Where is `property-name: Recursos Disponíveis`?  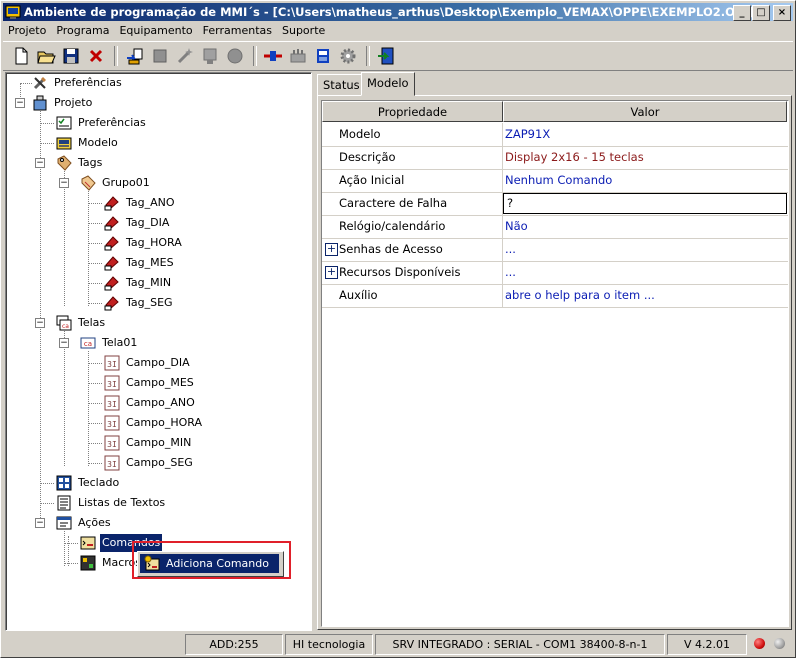 property-name: Recursos Disponíveis is located at coordinates (400, 272).